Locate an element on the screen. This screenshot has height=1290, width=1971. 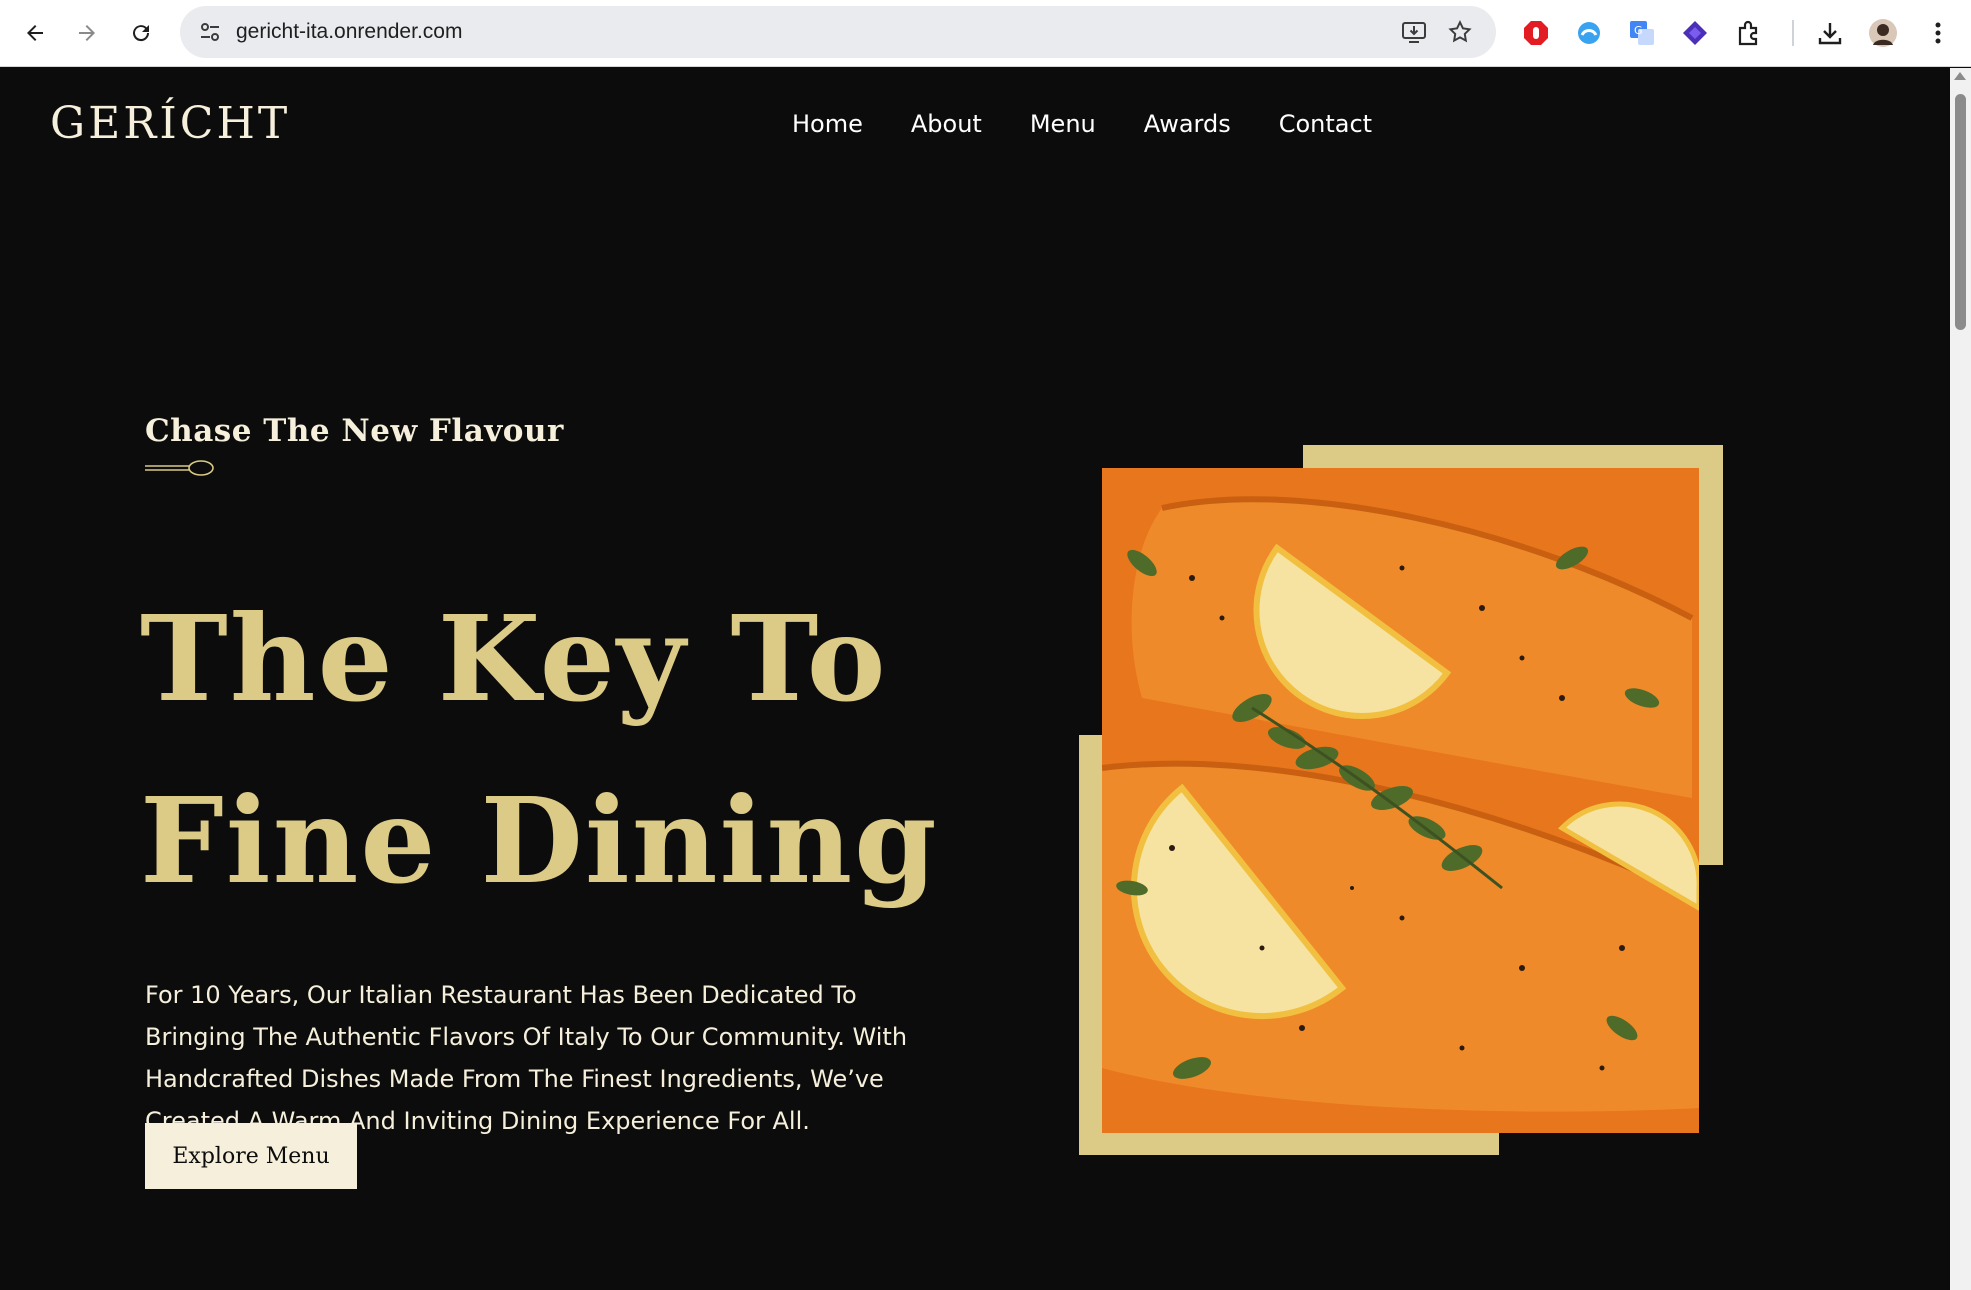
explore-menu-button: Explore Menu is located at coordinates (251, 1156).